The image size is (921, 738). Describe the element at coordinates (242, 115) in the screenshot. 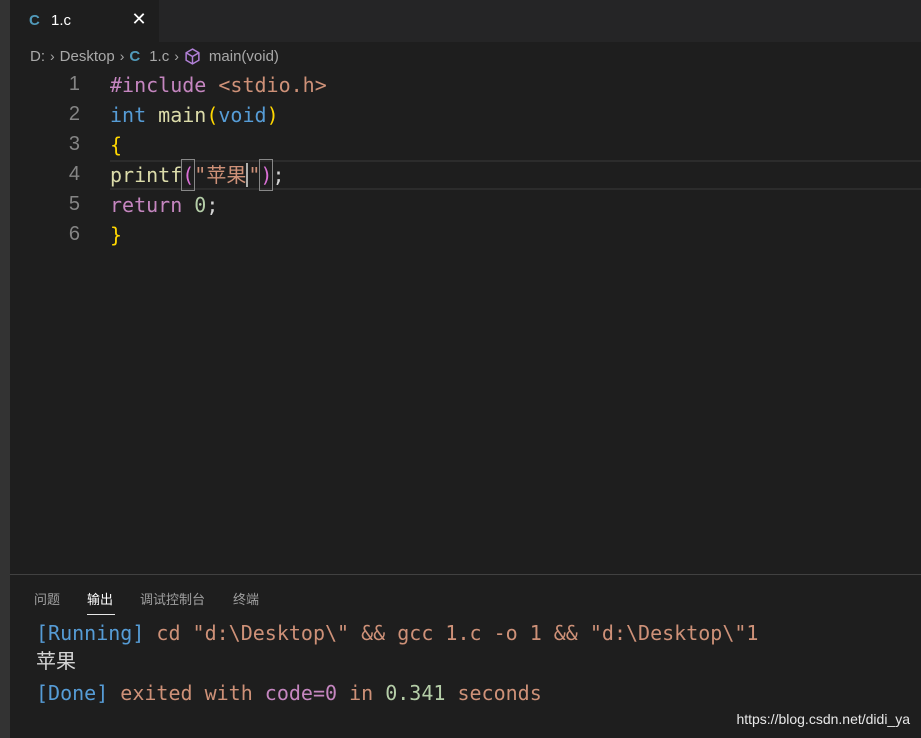

I see `token-param: void` at that location.